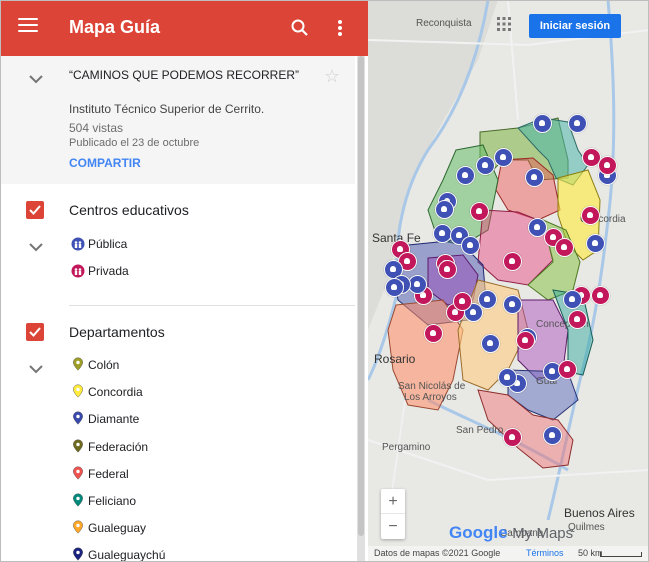 This screenshot has width=649, height=562. I want to click on published-date: Publicado el 23 de octubre, so click(134, 143).